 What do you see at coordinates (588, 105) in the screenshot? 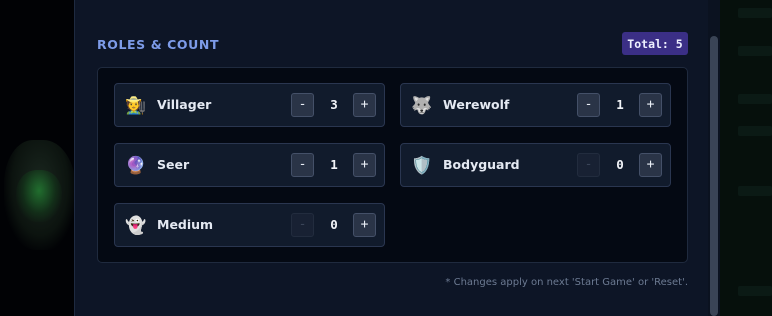
I see `decrement-werewolf-button: -` at bounding box center [588, 105].